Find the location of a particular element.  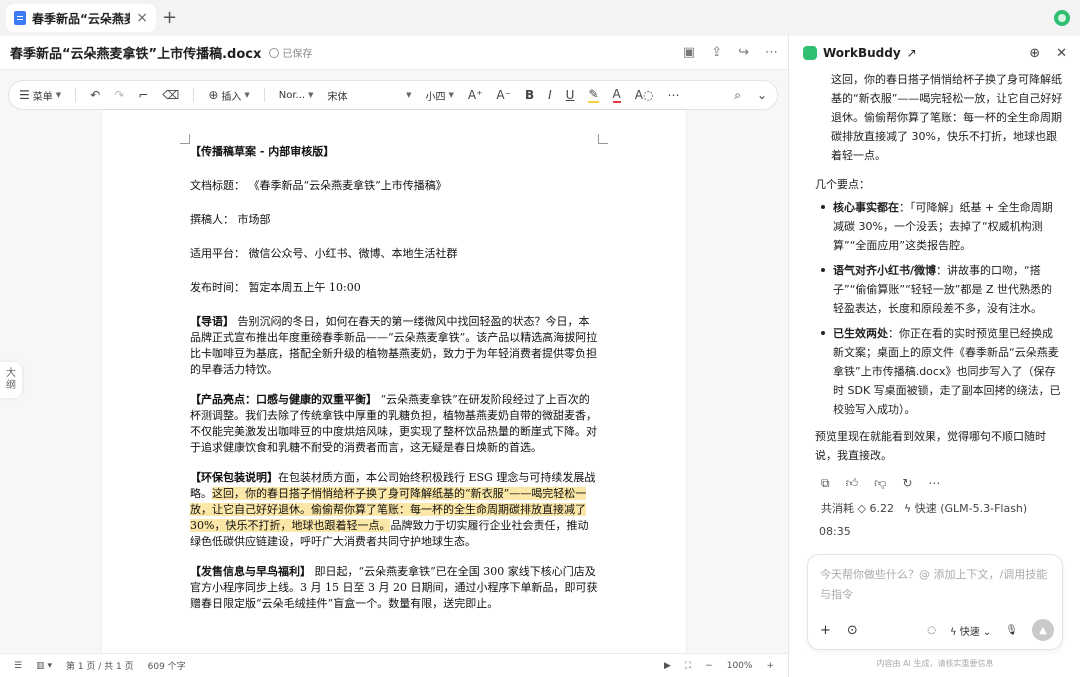

microphone-icon: 🎙︎ is located at coordinates (1011, 630).